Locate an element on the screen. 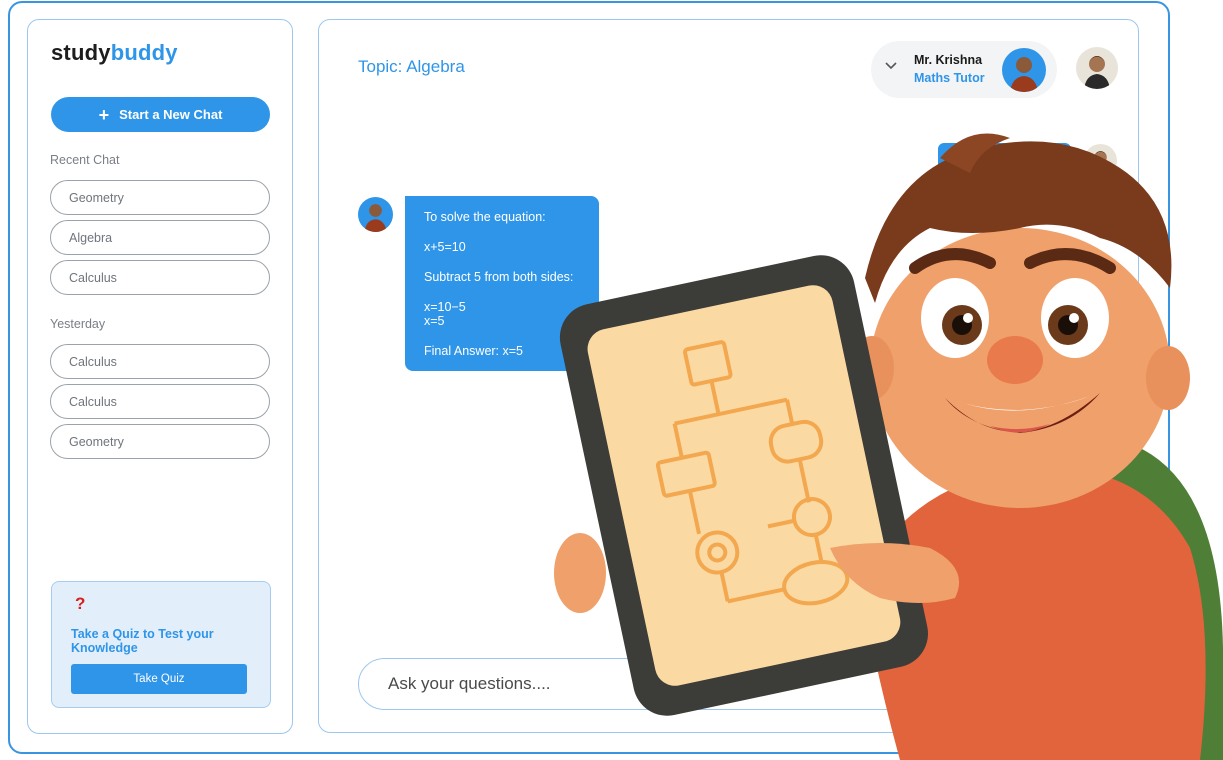 This screenshot has height=760, width=1223. tutor-role: Maths Tutor is located at coordinates (949, 78).